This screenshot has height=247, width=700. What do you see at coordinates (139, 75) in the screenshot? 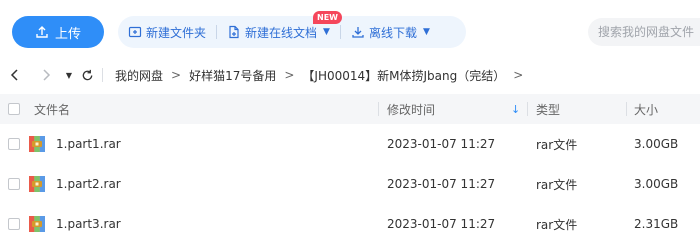
I see `breadcrumb-item: 我的网盘` at bounding box center [139, 75].